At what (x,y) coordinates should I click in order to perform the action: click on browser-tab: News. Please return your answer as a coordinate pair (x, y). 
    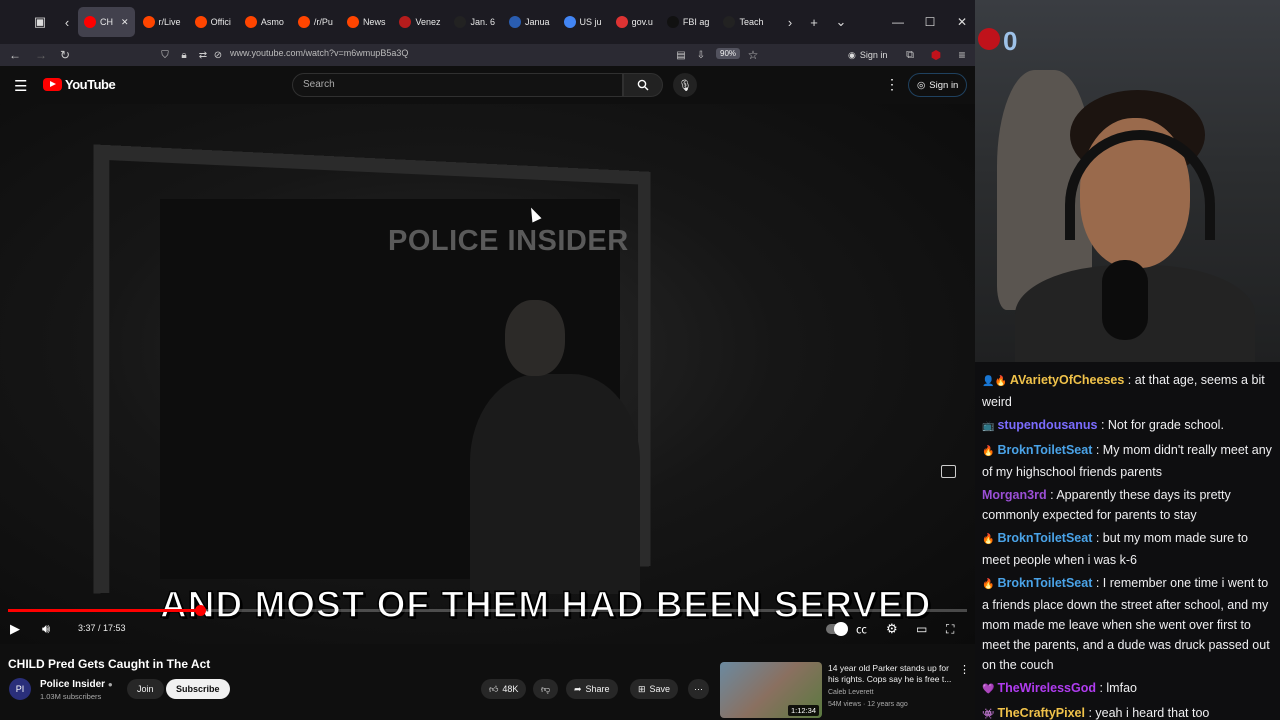
    Looking at the image, I should click on (366, 22).